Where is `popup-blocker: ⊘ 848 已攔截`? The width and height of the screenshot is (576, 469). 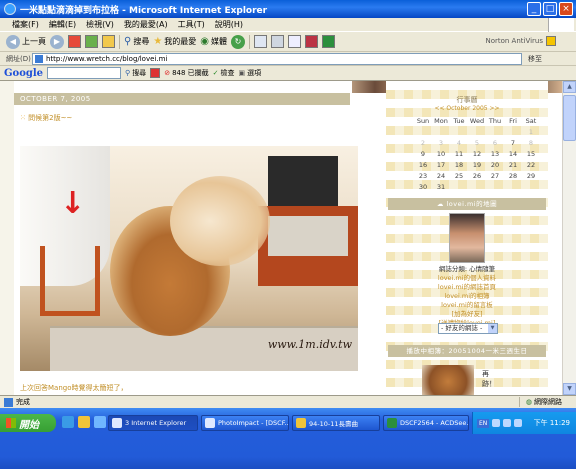 popup-blocker: ⊘ 848 已攔截 is located at coordinates (186, 73).